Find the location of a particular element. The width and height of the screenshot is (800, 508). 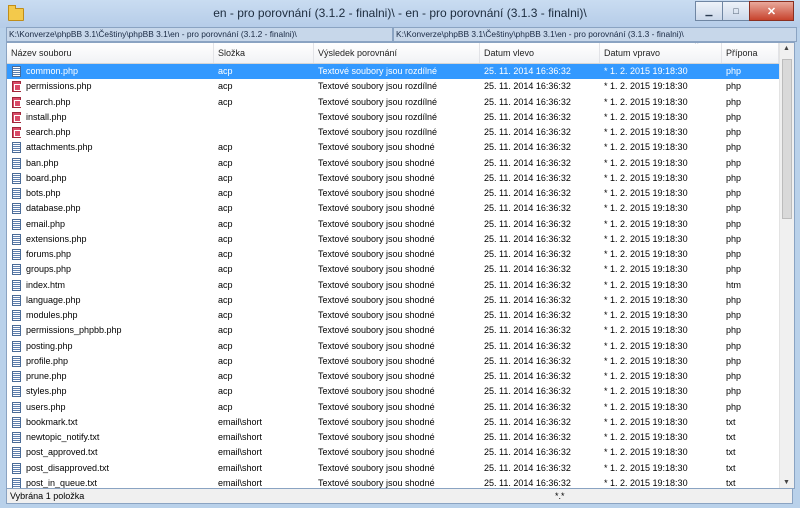

window-controls: ▁ □ ✕ is located at coordinates (744, 11).